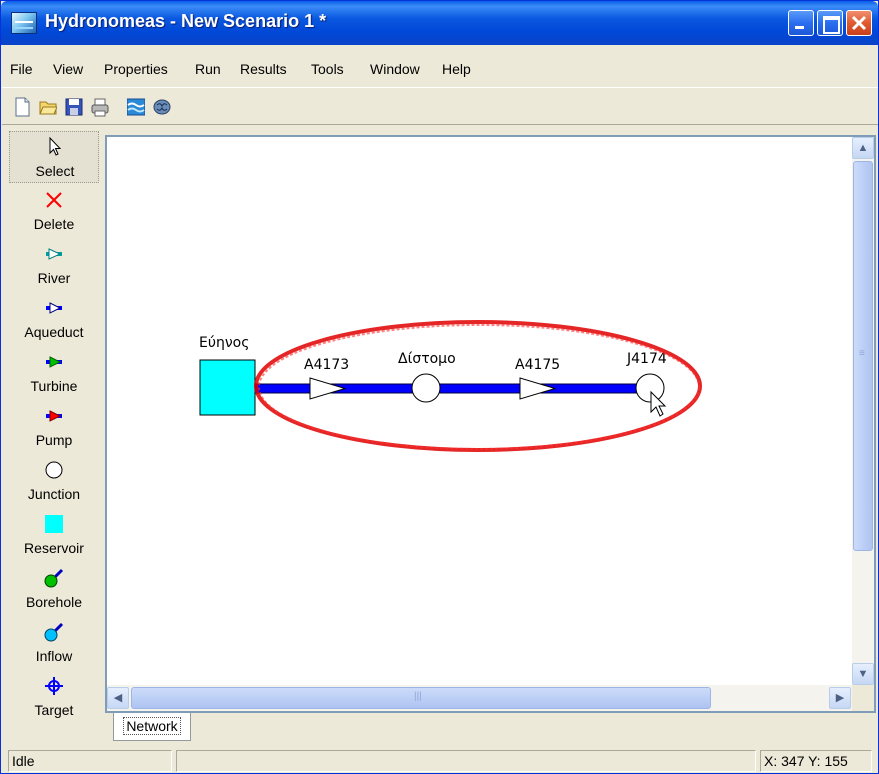 The width and height of the screenshot is (879, 774). I want to click on palette-label: Reservoir, so click(54, 548).